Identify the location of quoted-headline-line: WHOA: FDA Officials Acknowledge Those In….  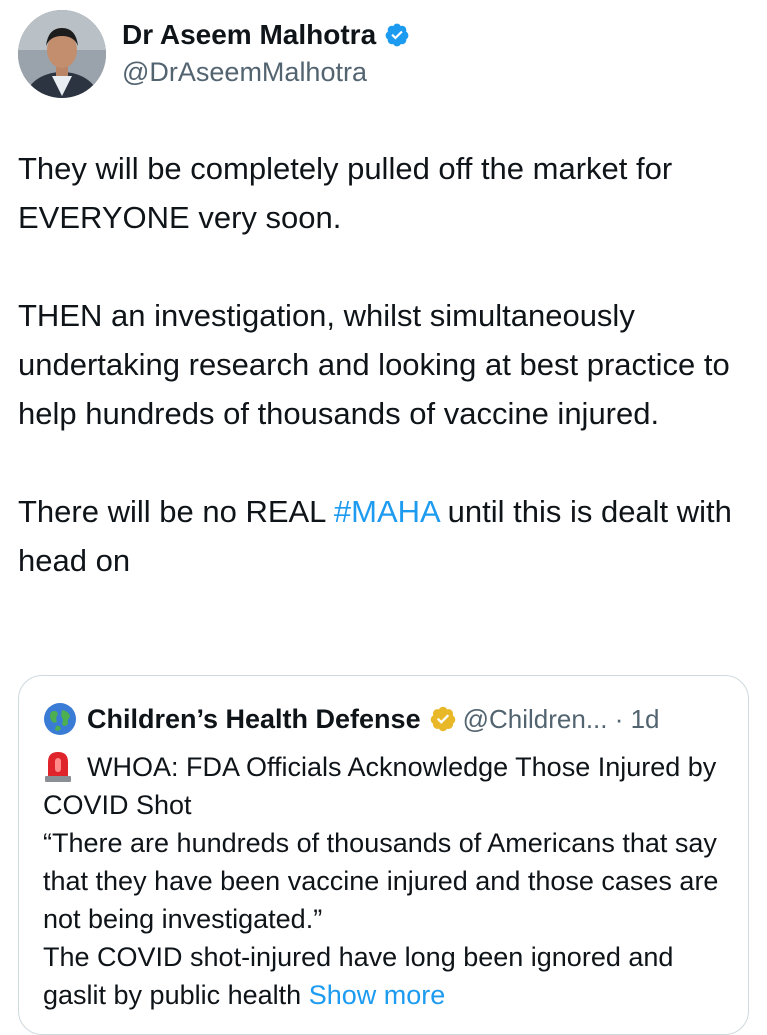
(388, 786).